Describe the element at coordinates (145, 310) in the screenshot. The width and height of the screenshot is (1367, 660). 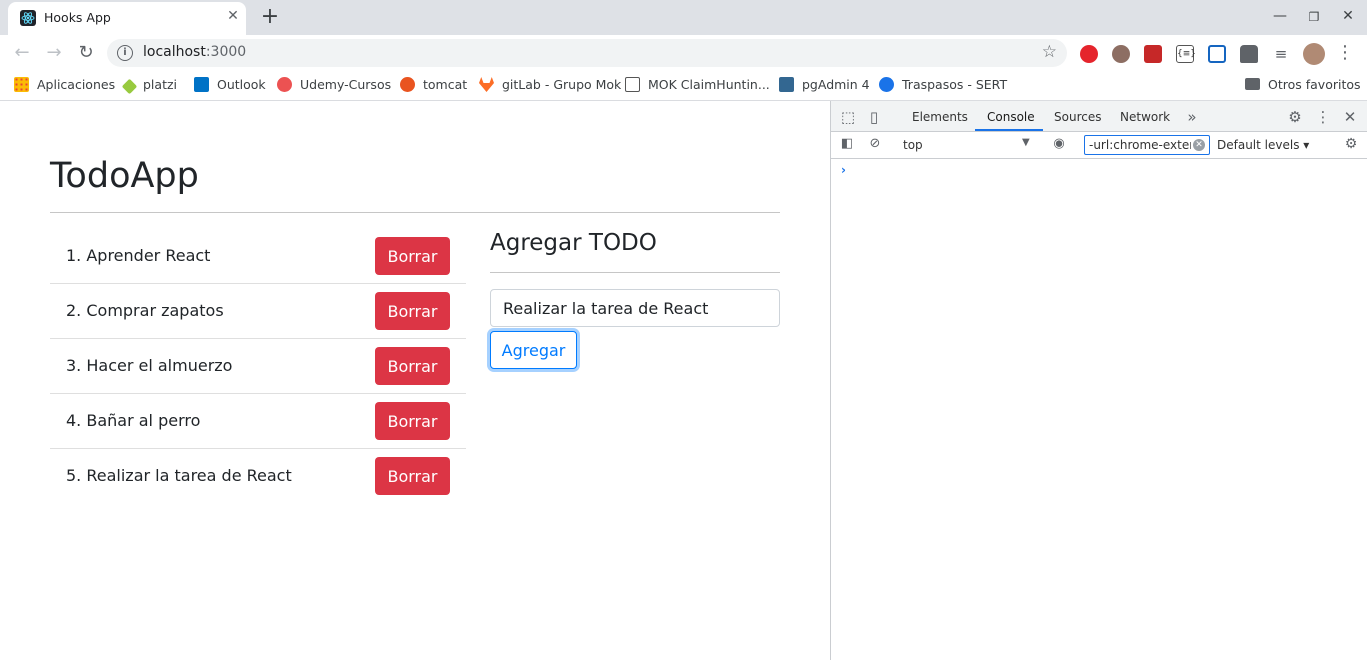
I see `todo-text: 2. Comprar zapatos` at that location.